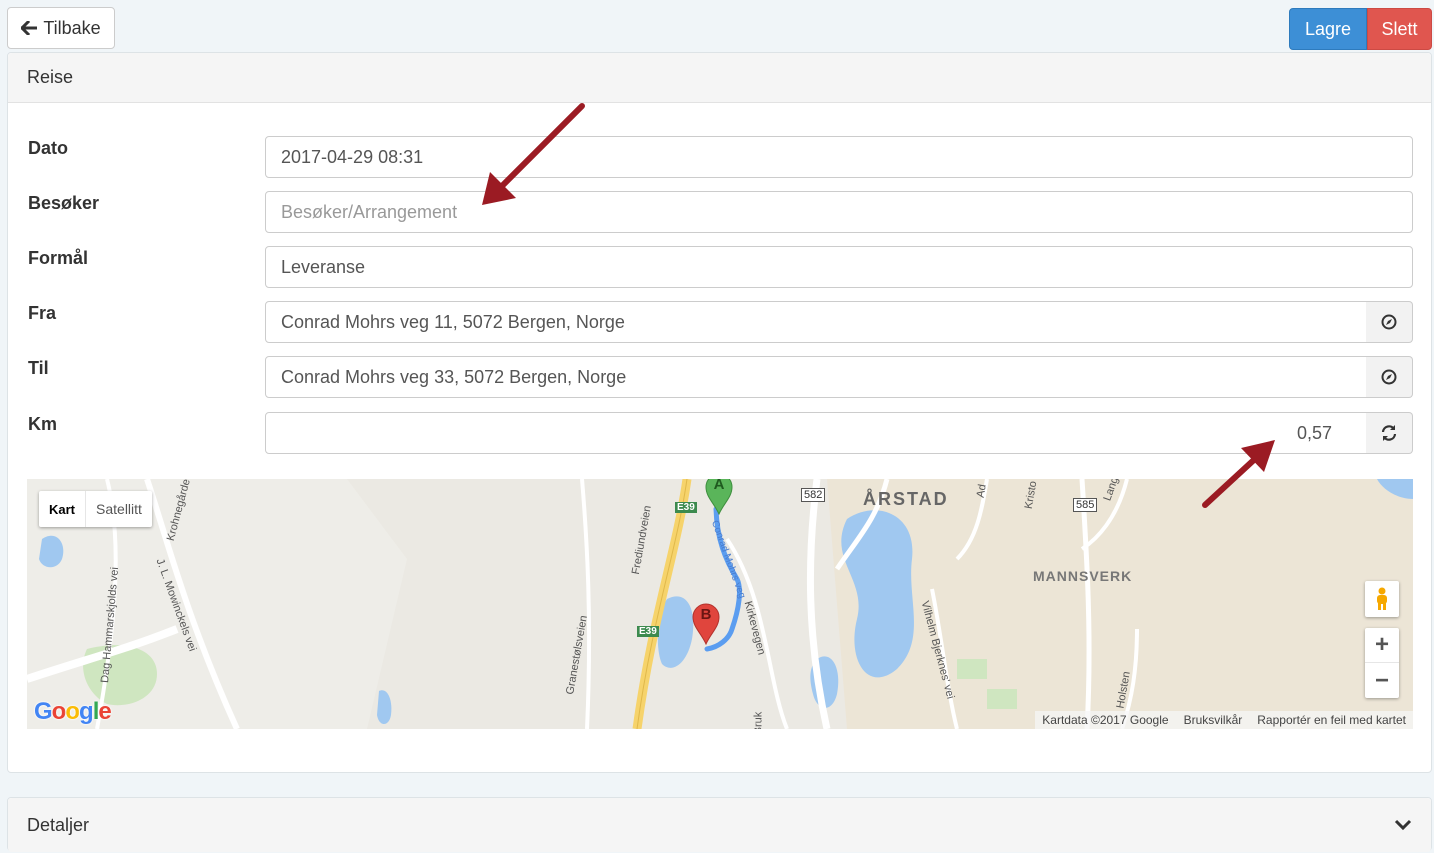 The width and height of the screenshot is (1434, 853). I want to click on zoom-out-label: −, so click(1381, 680).